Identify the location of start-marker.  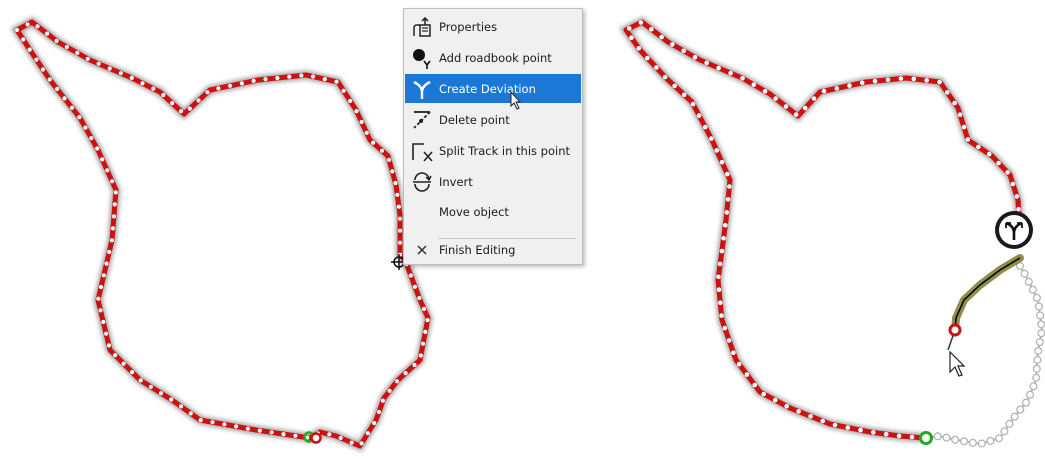
(926, 438).